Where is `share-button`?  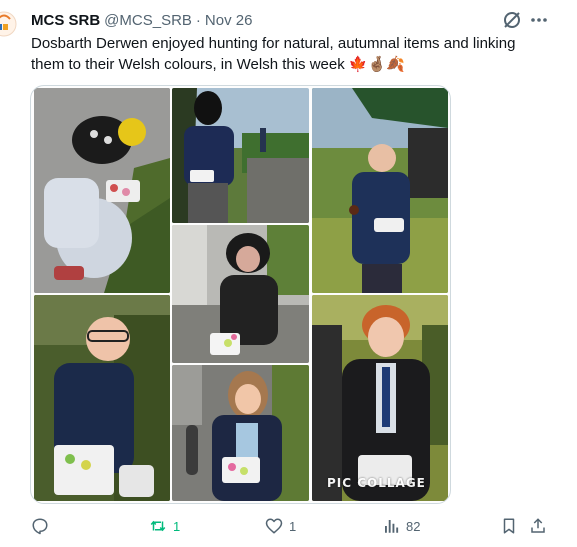
share-button is located at coordinates (538, 526).